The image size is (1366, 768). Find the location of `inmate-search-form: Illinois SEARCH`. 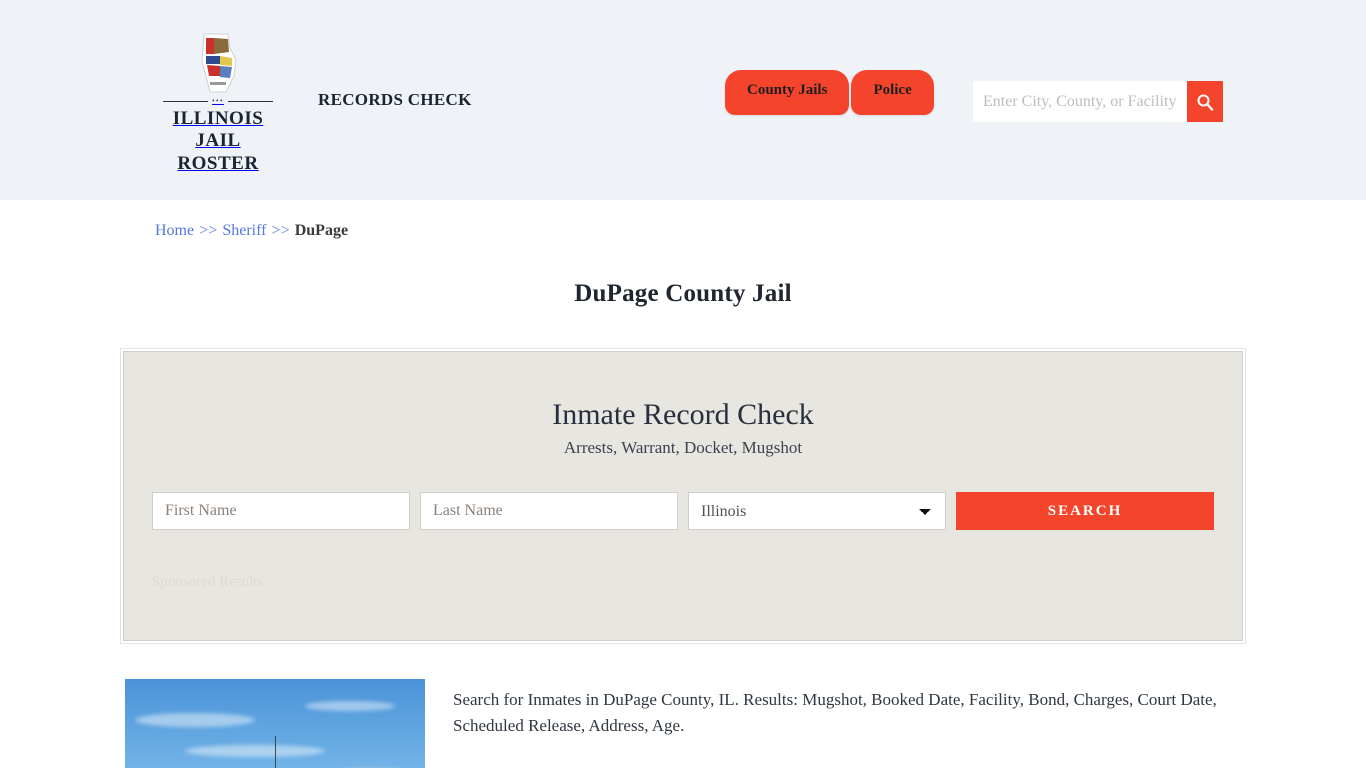

inmate-search-form: Illinois SEARCH is located at coordinates (683, 511).